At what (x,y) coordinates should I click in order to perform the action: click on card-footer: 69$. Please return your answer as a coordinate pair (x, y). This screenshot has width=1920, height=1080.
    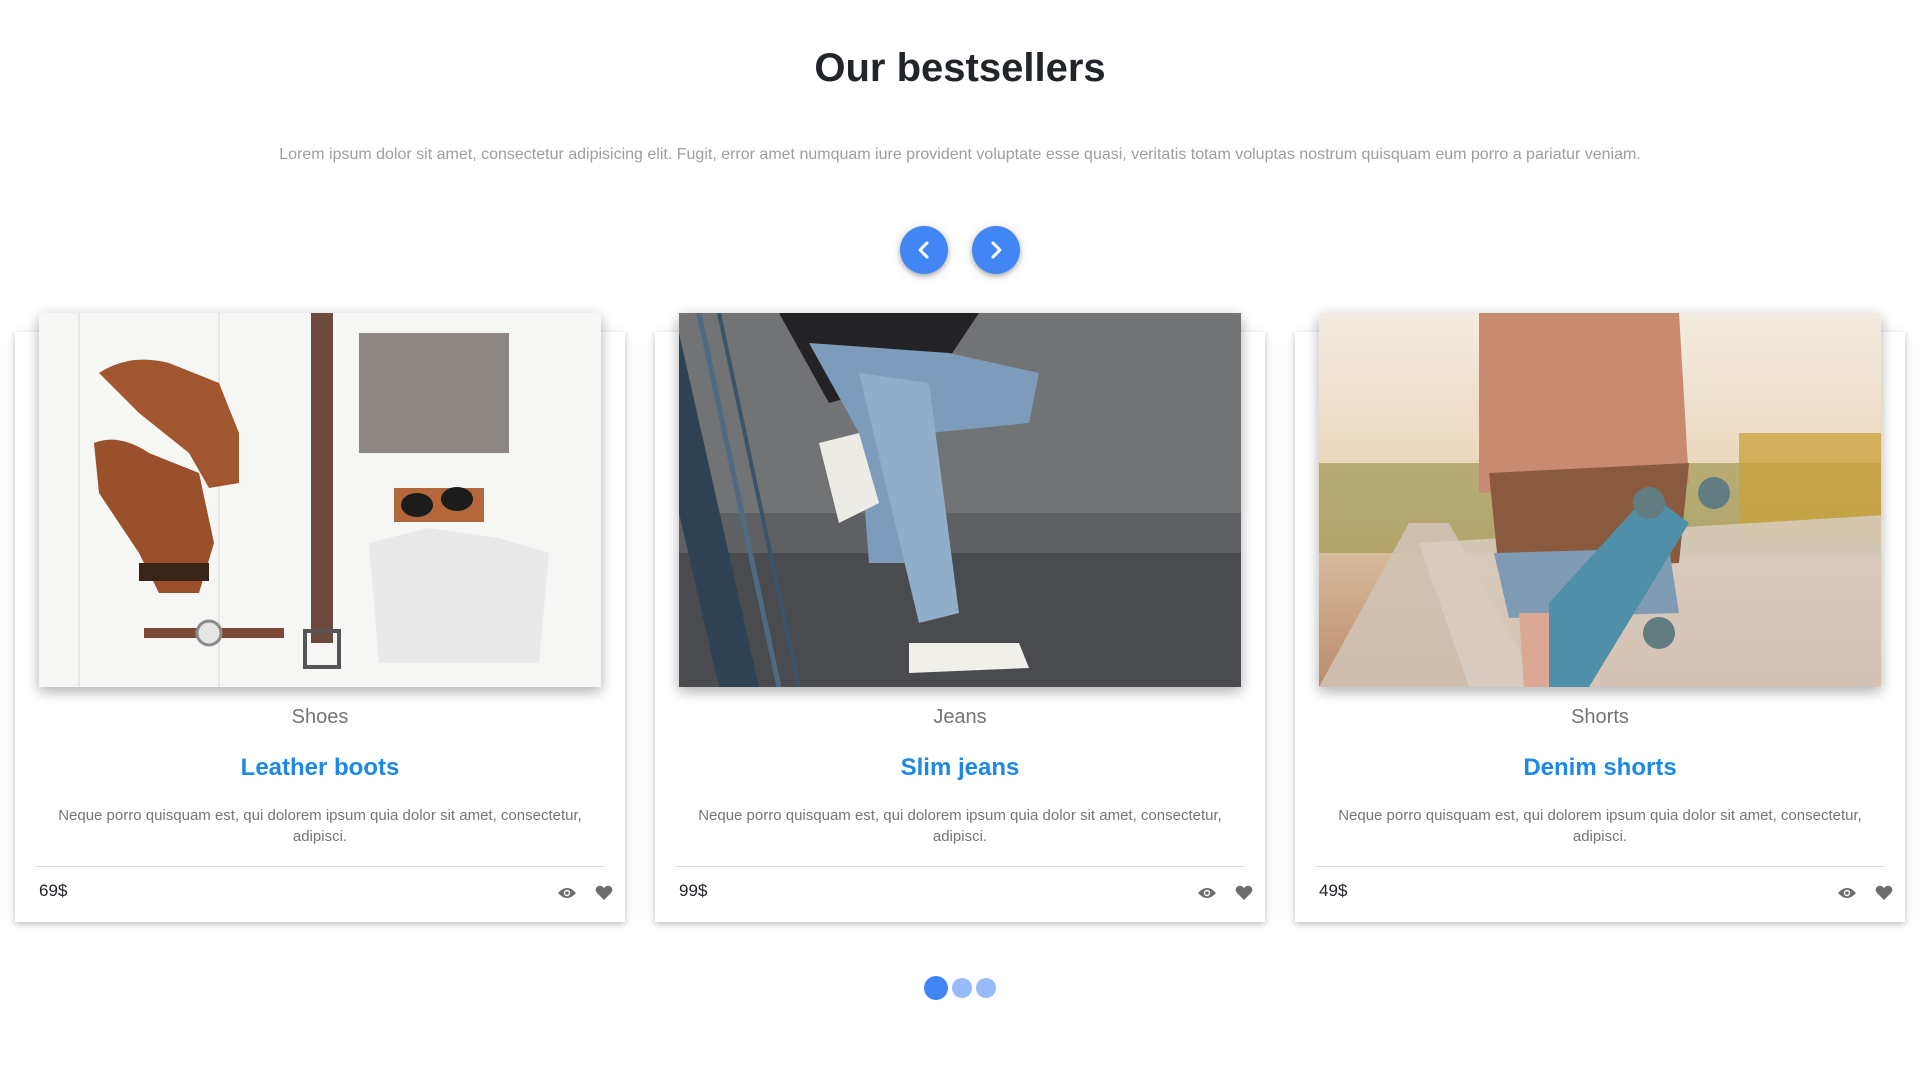
    Looking at the image, I should click on (324, 894).